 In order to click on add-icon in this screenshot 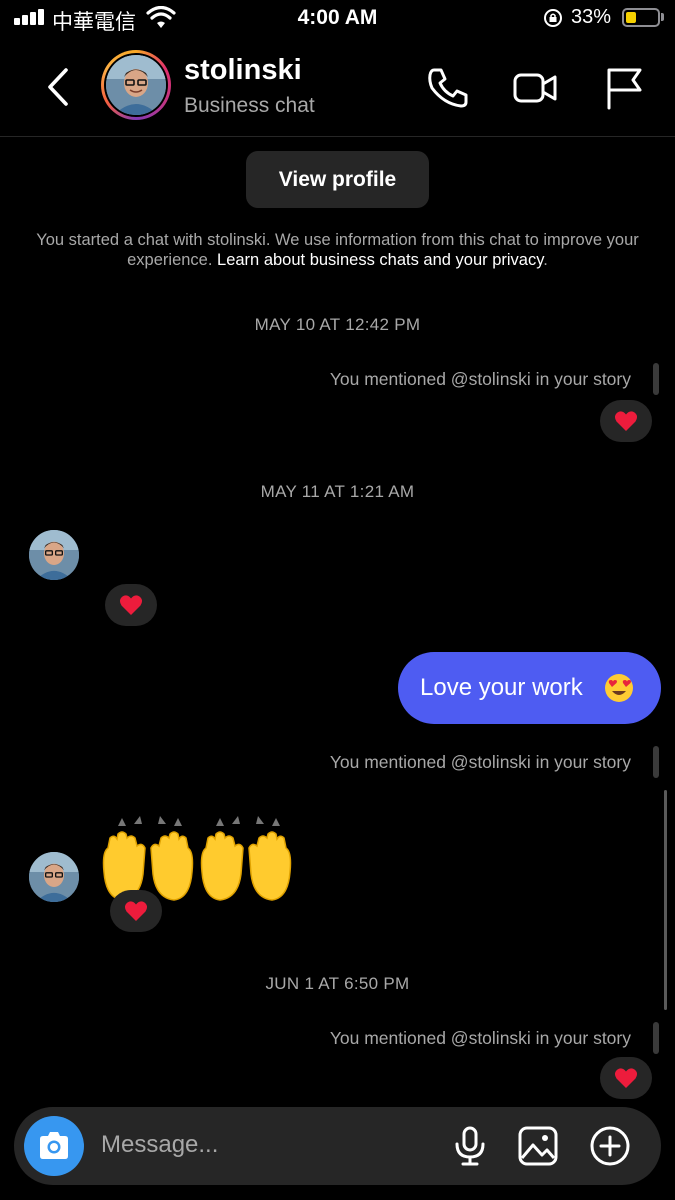, I will do `click(610, 1146)`.